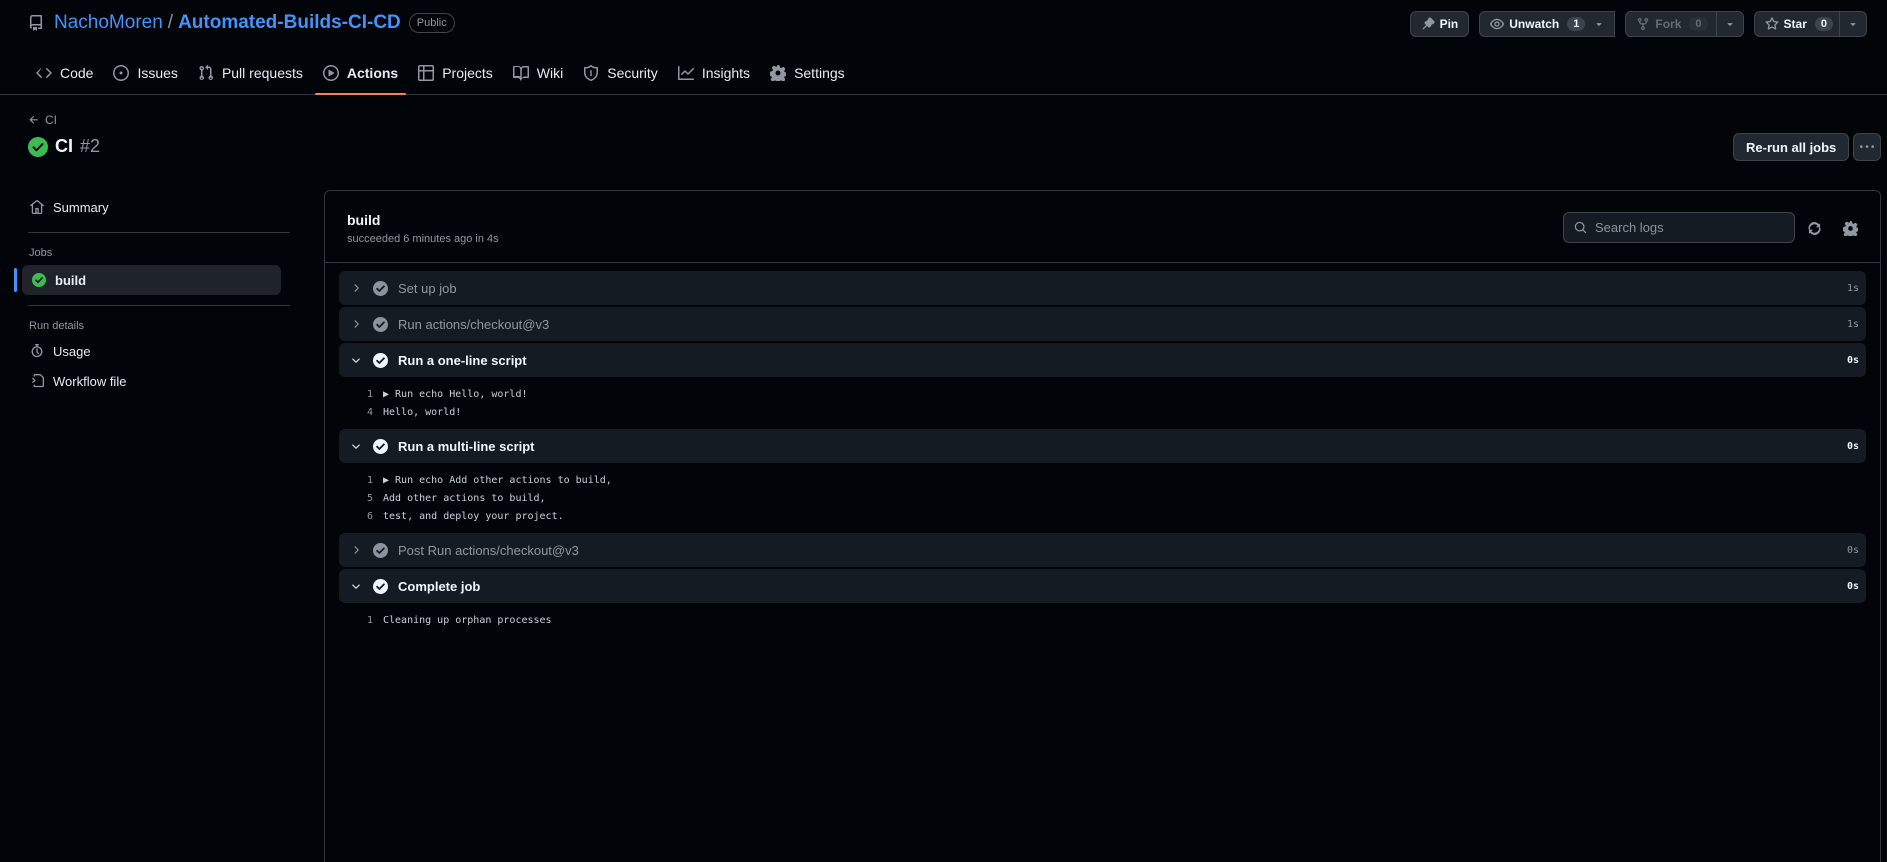 This screenshot has height=862, width=1887. I want to click on more-options-button, so click(1867, 147).